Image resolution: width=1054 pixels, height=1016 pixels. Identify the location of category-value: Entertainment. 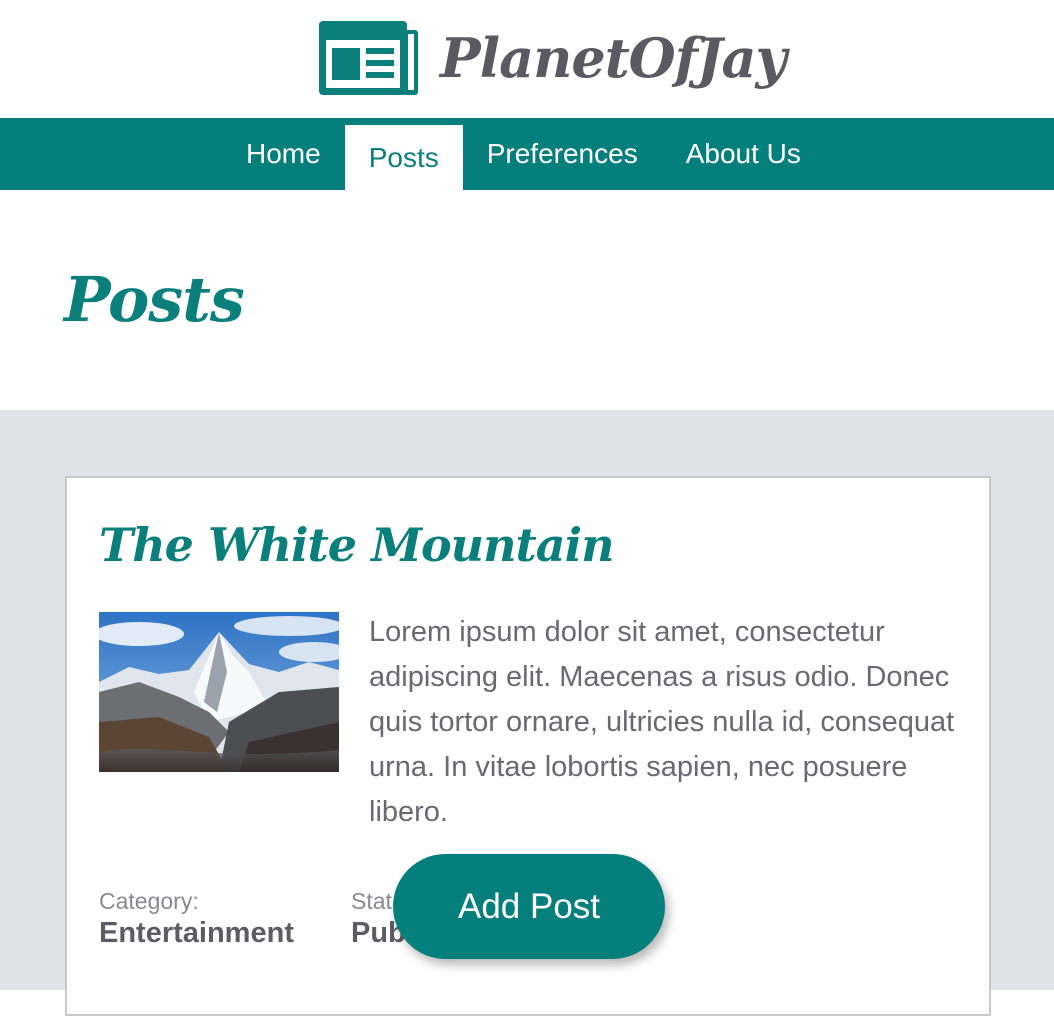
(196, 933).